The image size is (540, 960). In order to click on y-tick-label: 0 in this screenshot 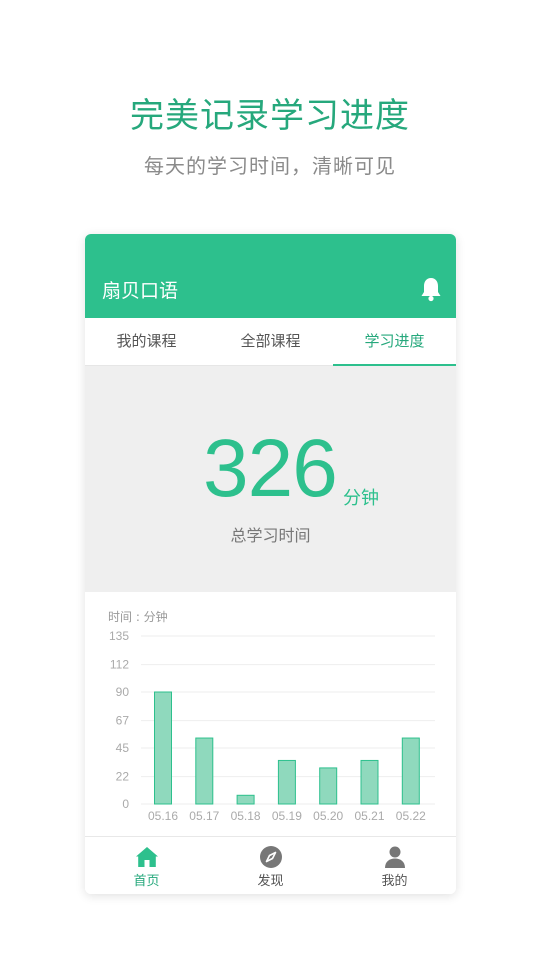, I will do `click(125, 804)`.